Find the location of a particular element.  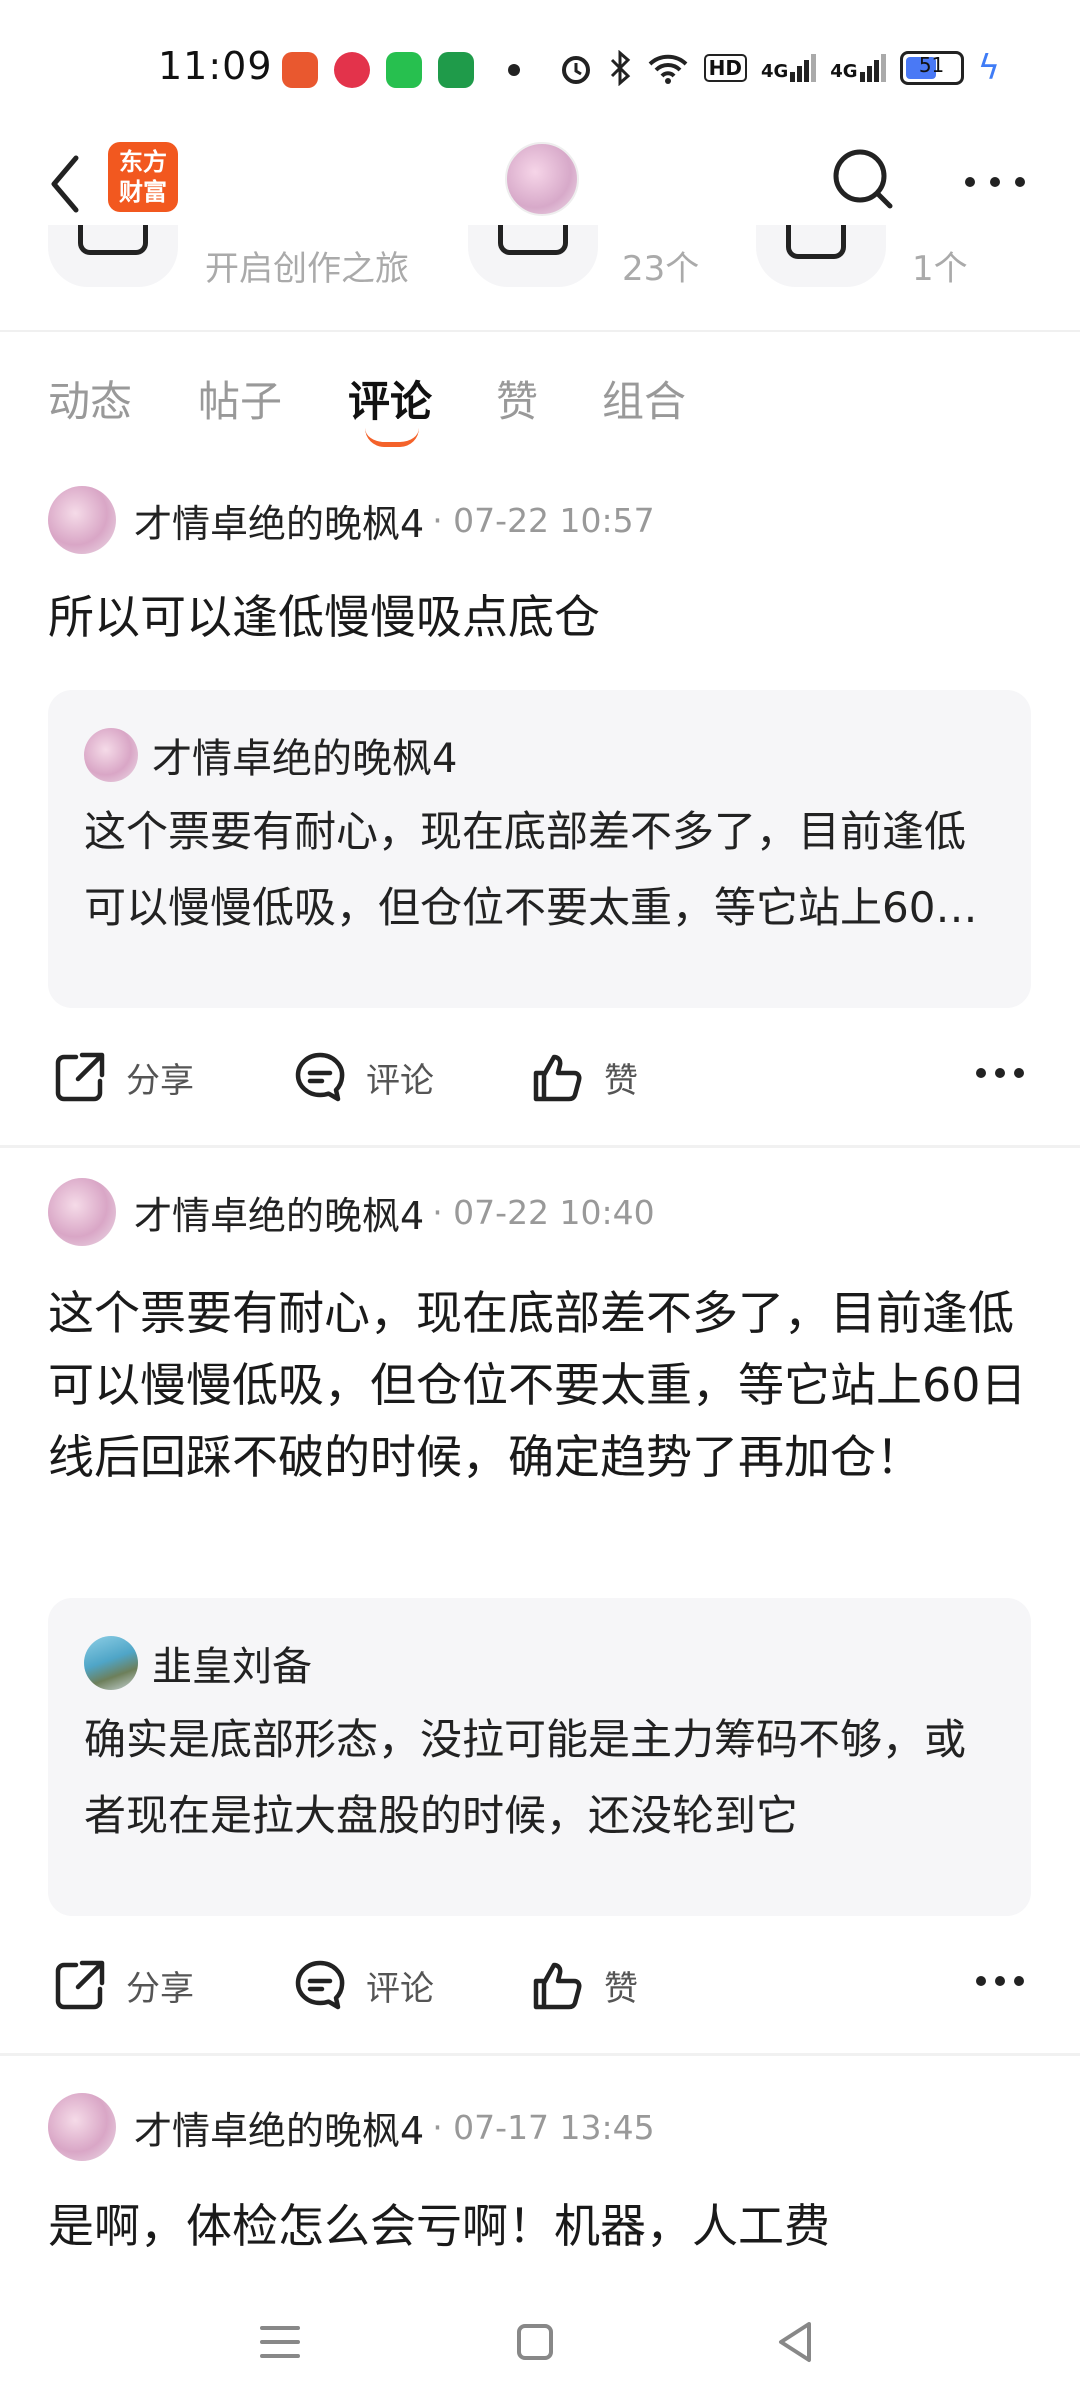

status-icons: HD 4G 4G 51 ϟ is located at coordinates (779, 68).